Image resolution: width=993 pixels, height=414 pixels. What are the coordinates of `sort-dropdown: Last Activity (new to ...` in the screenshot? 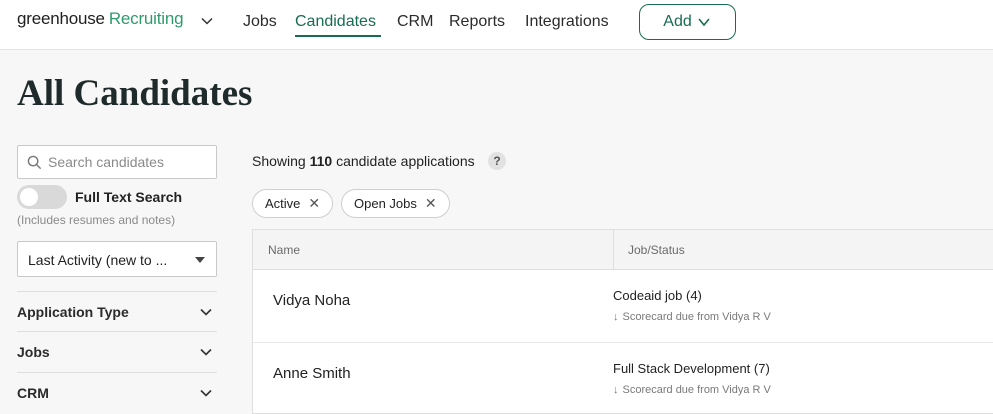 It's located at (117, 259).